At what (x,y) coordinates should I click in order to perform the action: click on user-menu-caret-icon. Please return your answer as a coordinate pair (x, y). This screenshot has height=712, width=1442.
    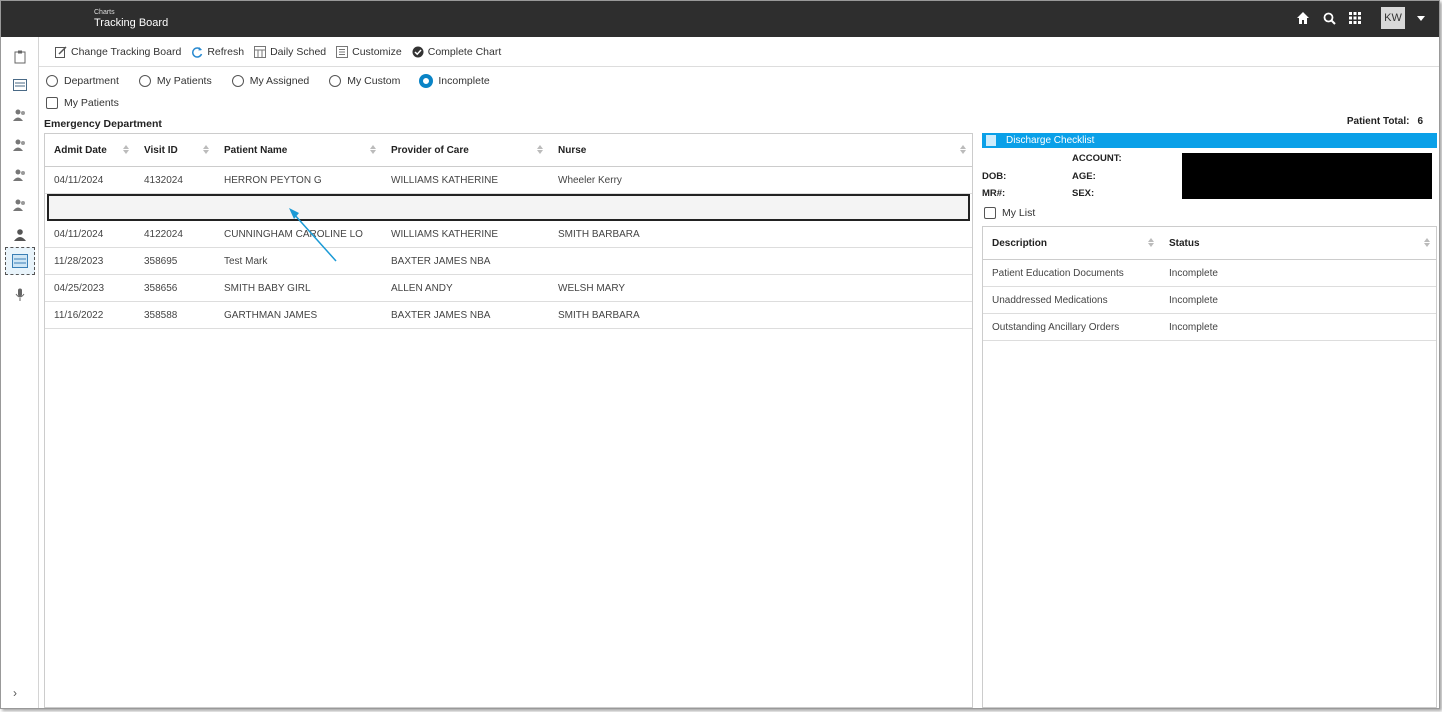
    Looking at the image, I should click on (1421, 18).